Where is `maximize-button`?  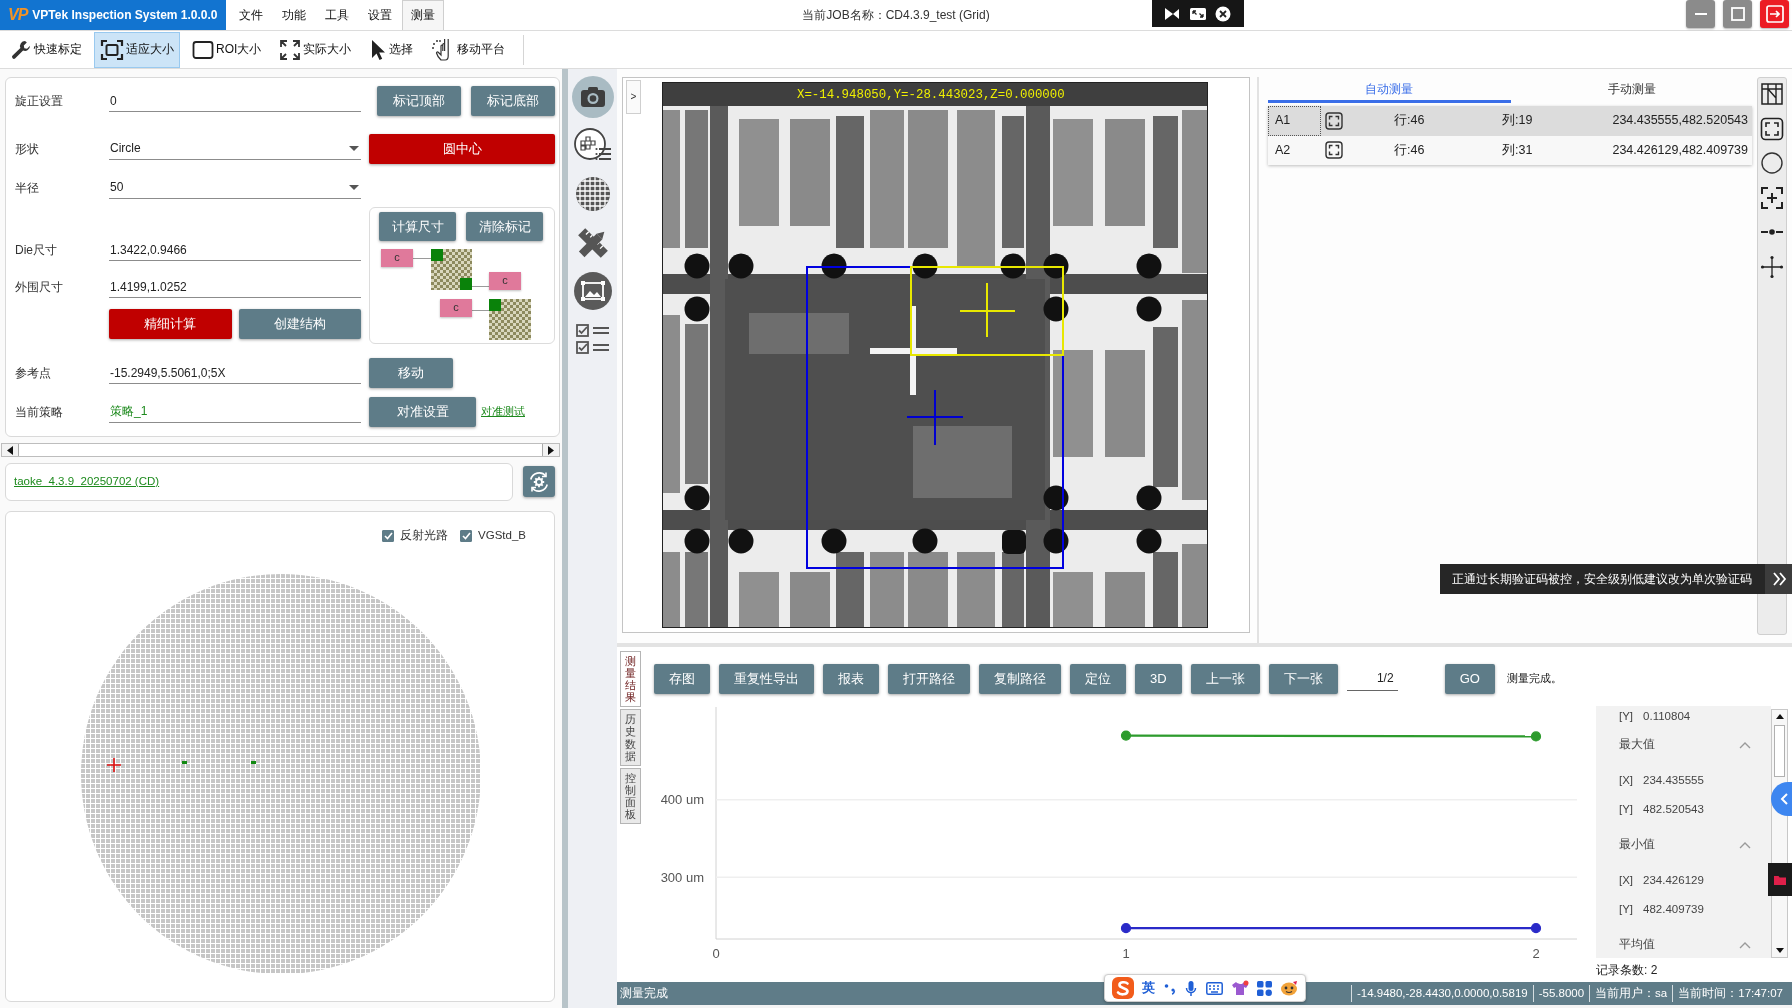
maximize-button is located at coordinates (1737, 14).